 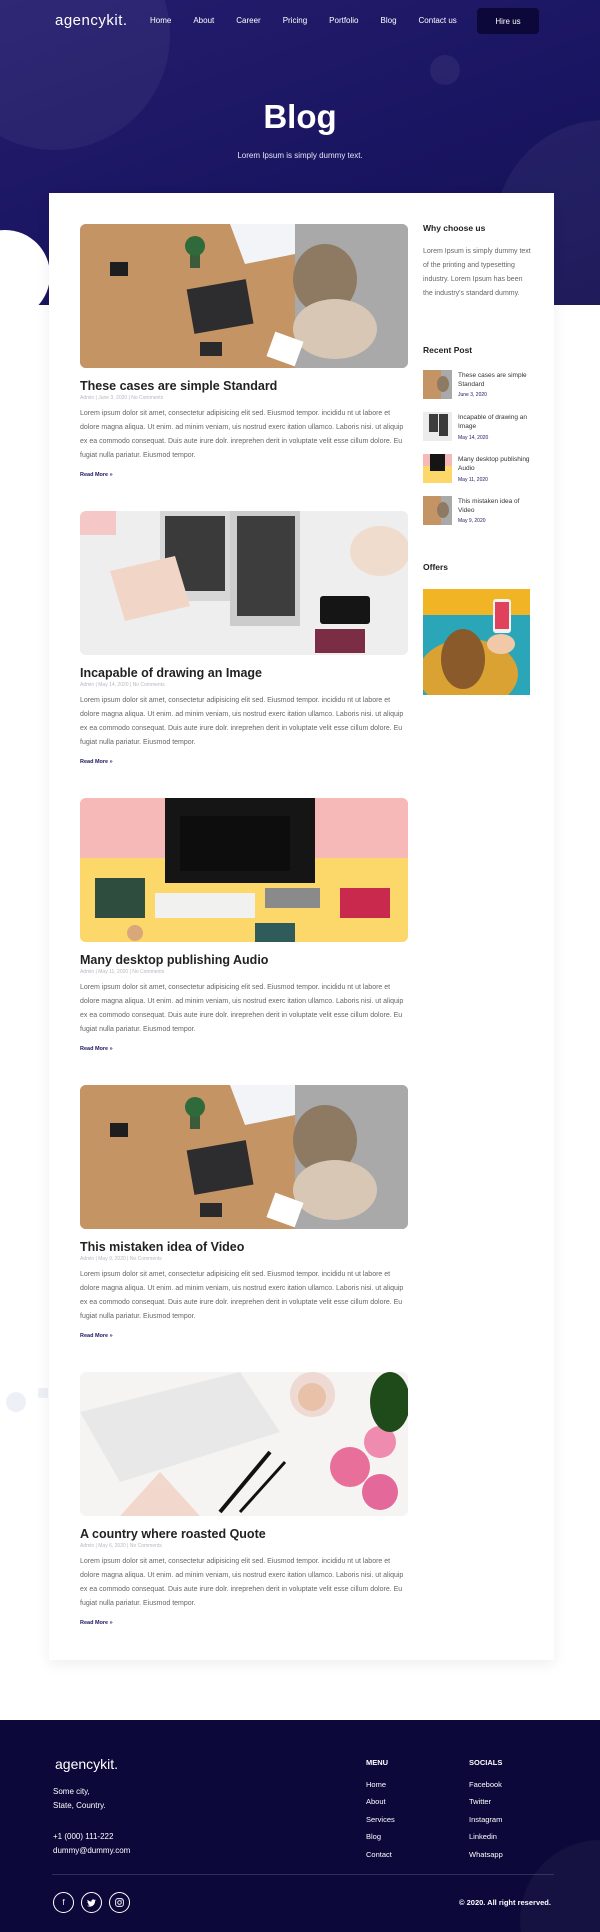 What do you see at coordinates (379, 1854) in the screenshot?
I see `footer-menu-contact: Contact` at bounding box center [379, 1854].